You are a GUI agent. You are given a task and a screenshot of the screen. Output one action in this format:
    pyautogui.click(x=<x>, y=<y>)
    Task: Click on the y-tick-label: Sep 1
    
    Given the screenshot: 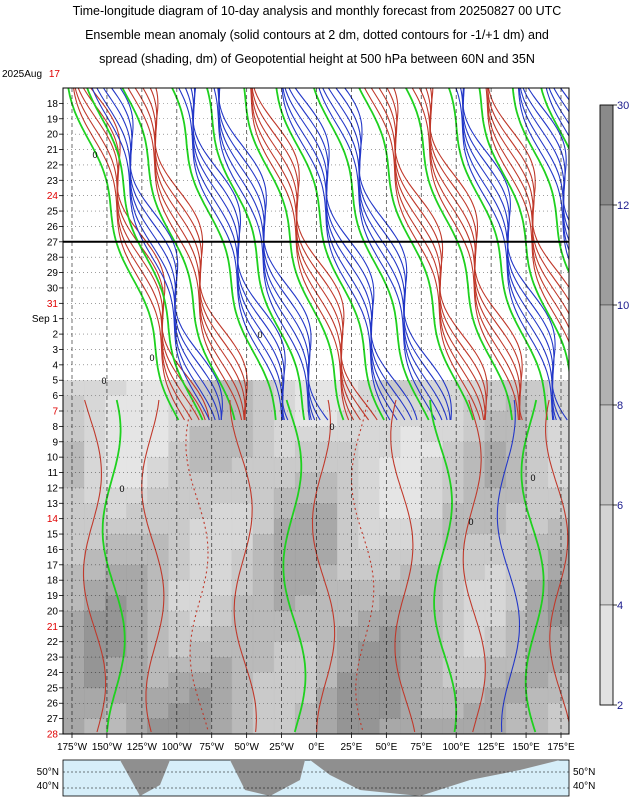 What is the action you would take?
    pyautogui.click(x=45, y=319)
    